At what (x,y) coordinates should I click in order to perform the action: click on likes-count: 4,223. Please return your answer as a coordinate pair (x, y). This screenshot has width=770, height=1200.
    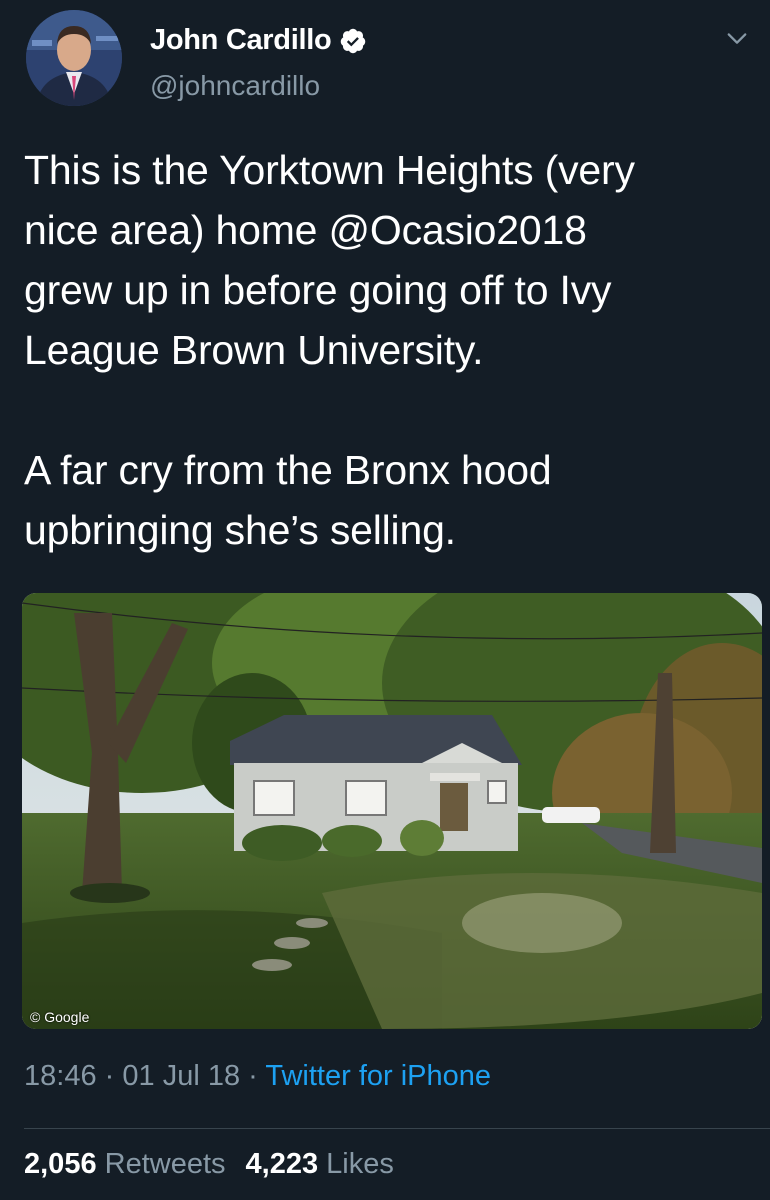
    Looking at the image, I should click on (282, 1164).